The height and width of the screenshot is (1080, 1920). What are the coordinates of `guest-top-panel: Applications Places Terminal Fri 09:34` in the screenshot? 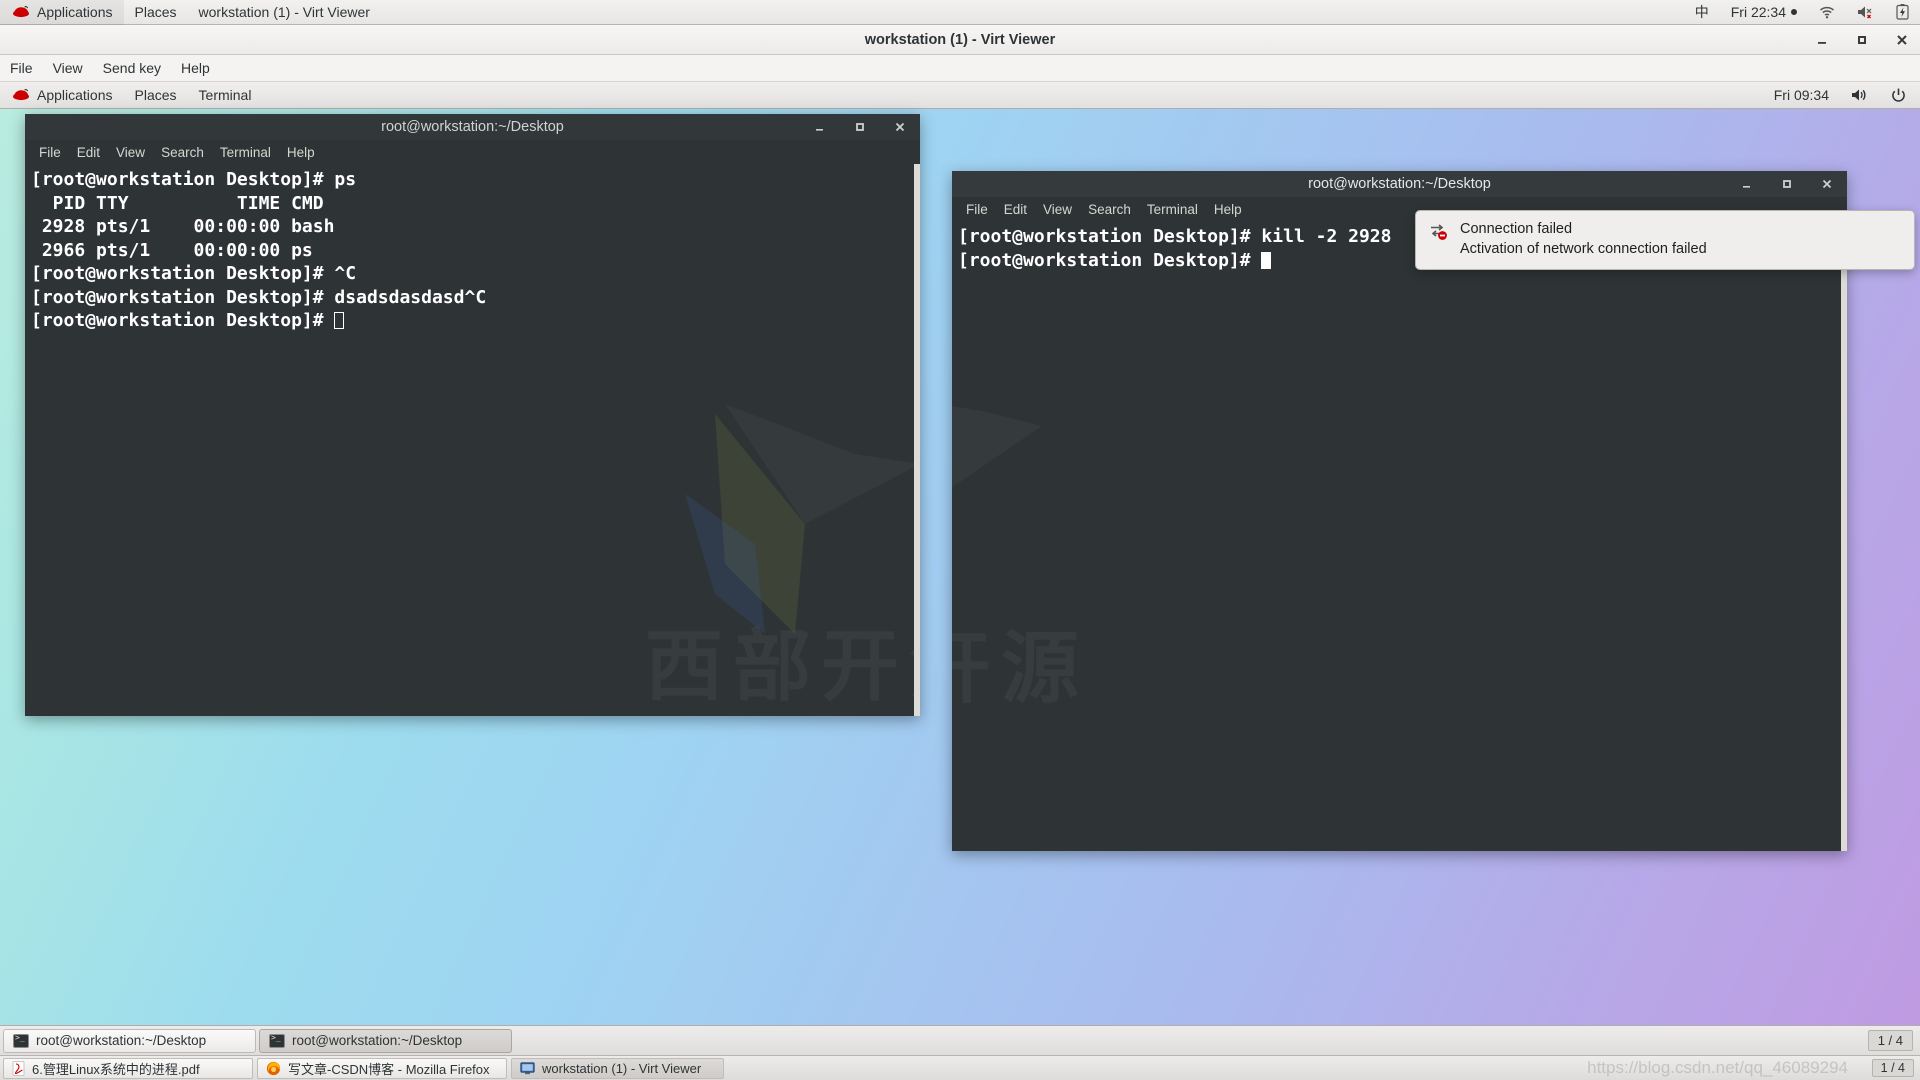 It's located at (960, 95).